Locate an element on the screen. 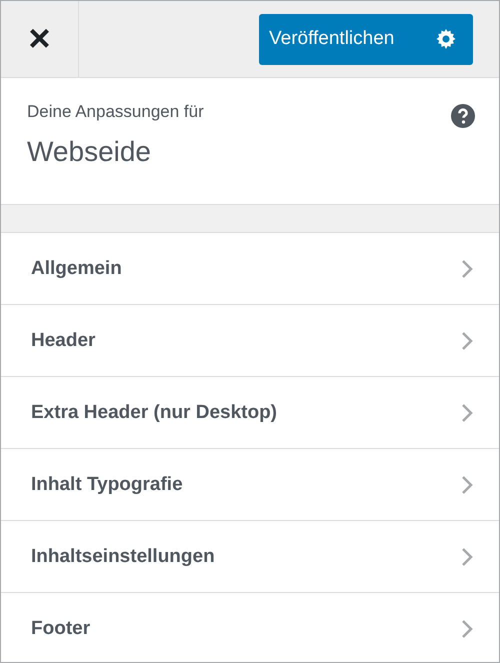  section-item: Extra Header (nur Desktop) is located at coordinates (250, 413).